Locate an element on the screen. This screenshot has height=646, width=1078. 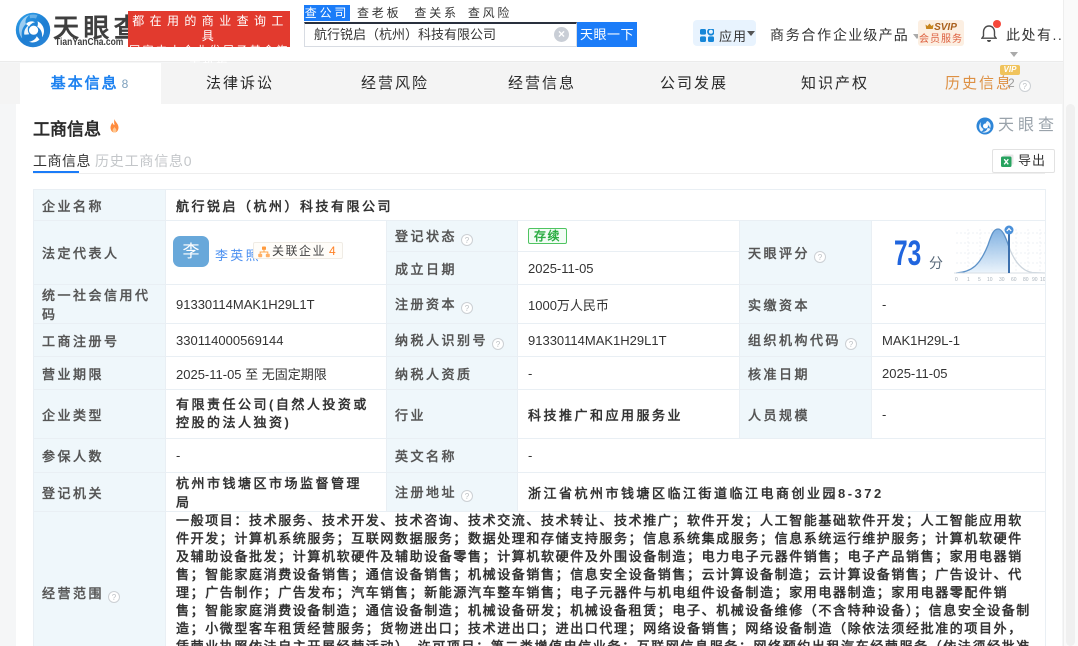
svg-text: 30 is located at coordinates (1002, 280).